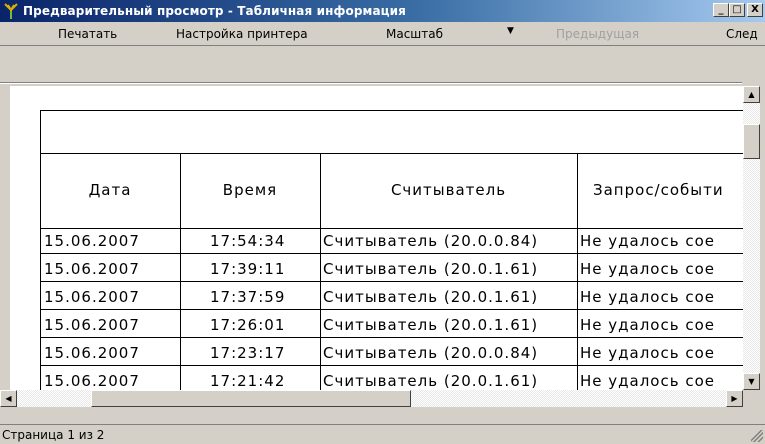 This screenshot has height=444, width=765. What do you see at coordinates (751, 141) in the screenshot?
I see `vertical-scroll-thumb` at bounding box center [751, 141].